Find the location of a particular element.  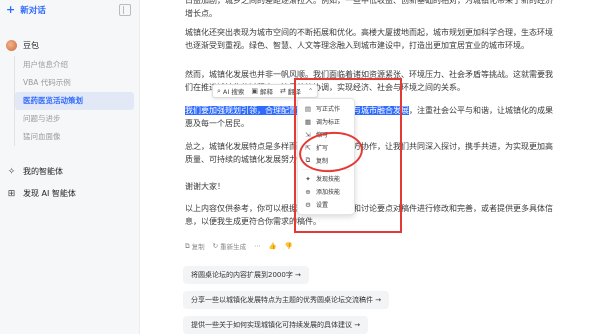

suggestion-chip: 提供一些关于如何实现城镇化可持续发展的具体建议 → is located at coordinates (276, 325).